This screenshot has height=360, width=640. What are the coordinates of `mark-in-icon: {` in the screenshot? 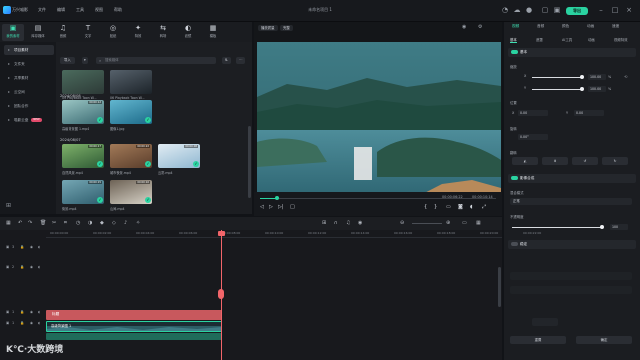 It's located at (425, 207).